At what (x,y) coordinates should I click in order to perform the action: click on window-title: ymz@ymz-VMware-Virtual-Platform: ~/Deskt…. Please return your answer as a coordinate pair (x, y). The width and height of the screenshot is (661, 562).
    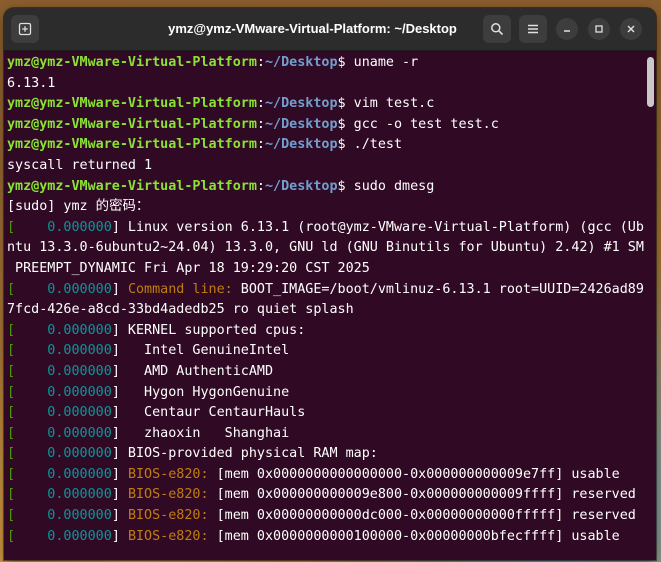
    Looking at the image, I should click on (312, 28).